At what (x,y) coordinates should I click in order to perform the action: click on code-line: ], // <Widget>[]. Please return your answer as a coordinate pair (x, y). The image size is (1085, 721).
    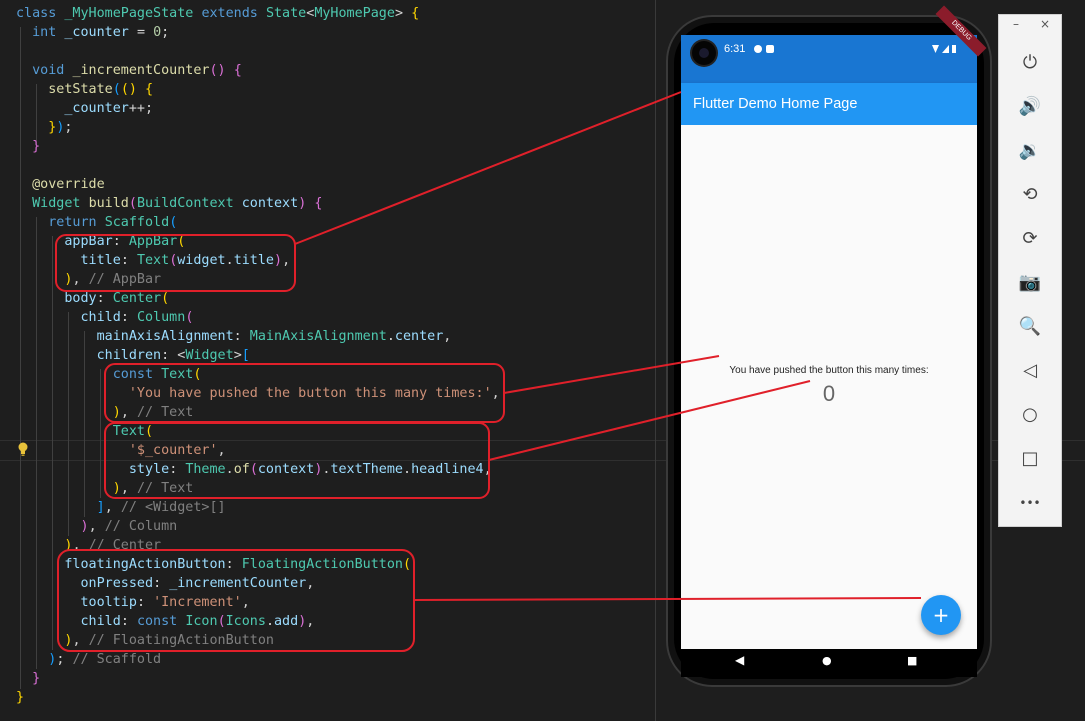
    Looking at the image, I should click on (121, 507).